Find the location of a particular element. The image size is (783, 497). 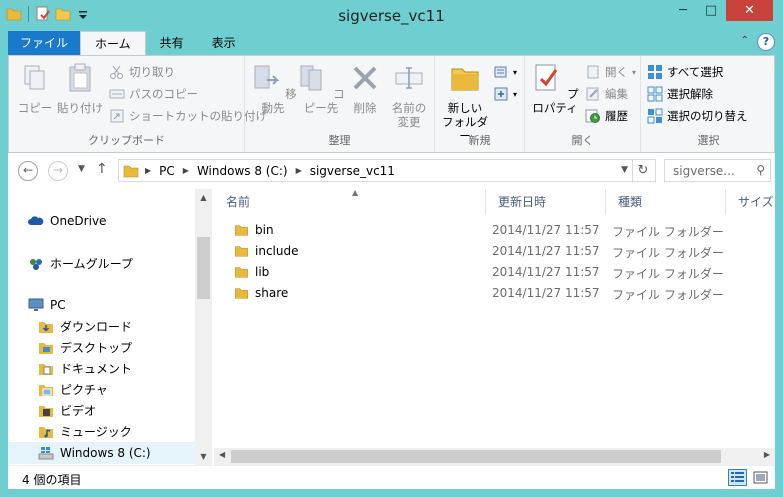

nav-item-pc: PC is located at coordinates (47, 305).